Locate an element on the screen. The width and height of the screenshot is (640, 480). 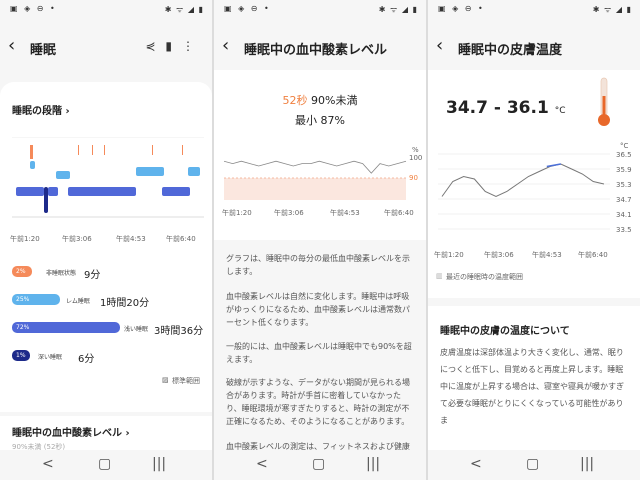
stage-label: レム睡眠 is located at coordinates (78, 301).